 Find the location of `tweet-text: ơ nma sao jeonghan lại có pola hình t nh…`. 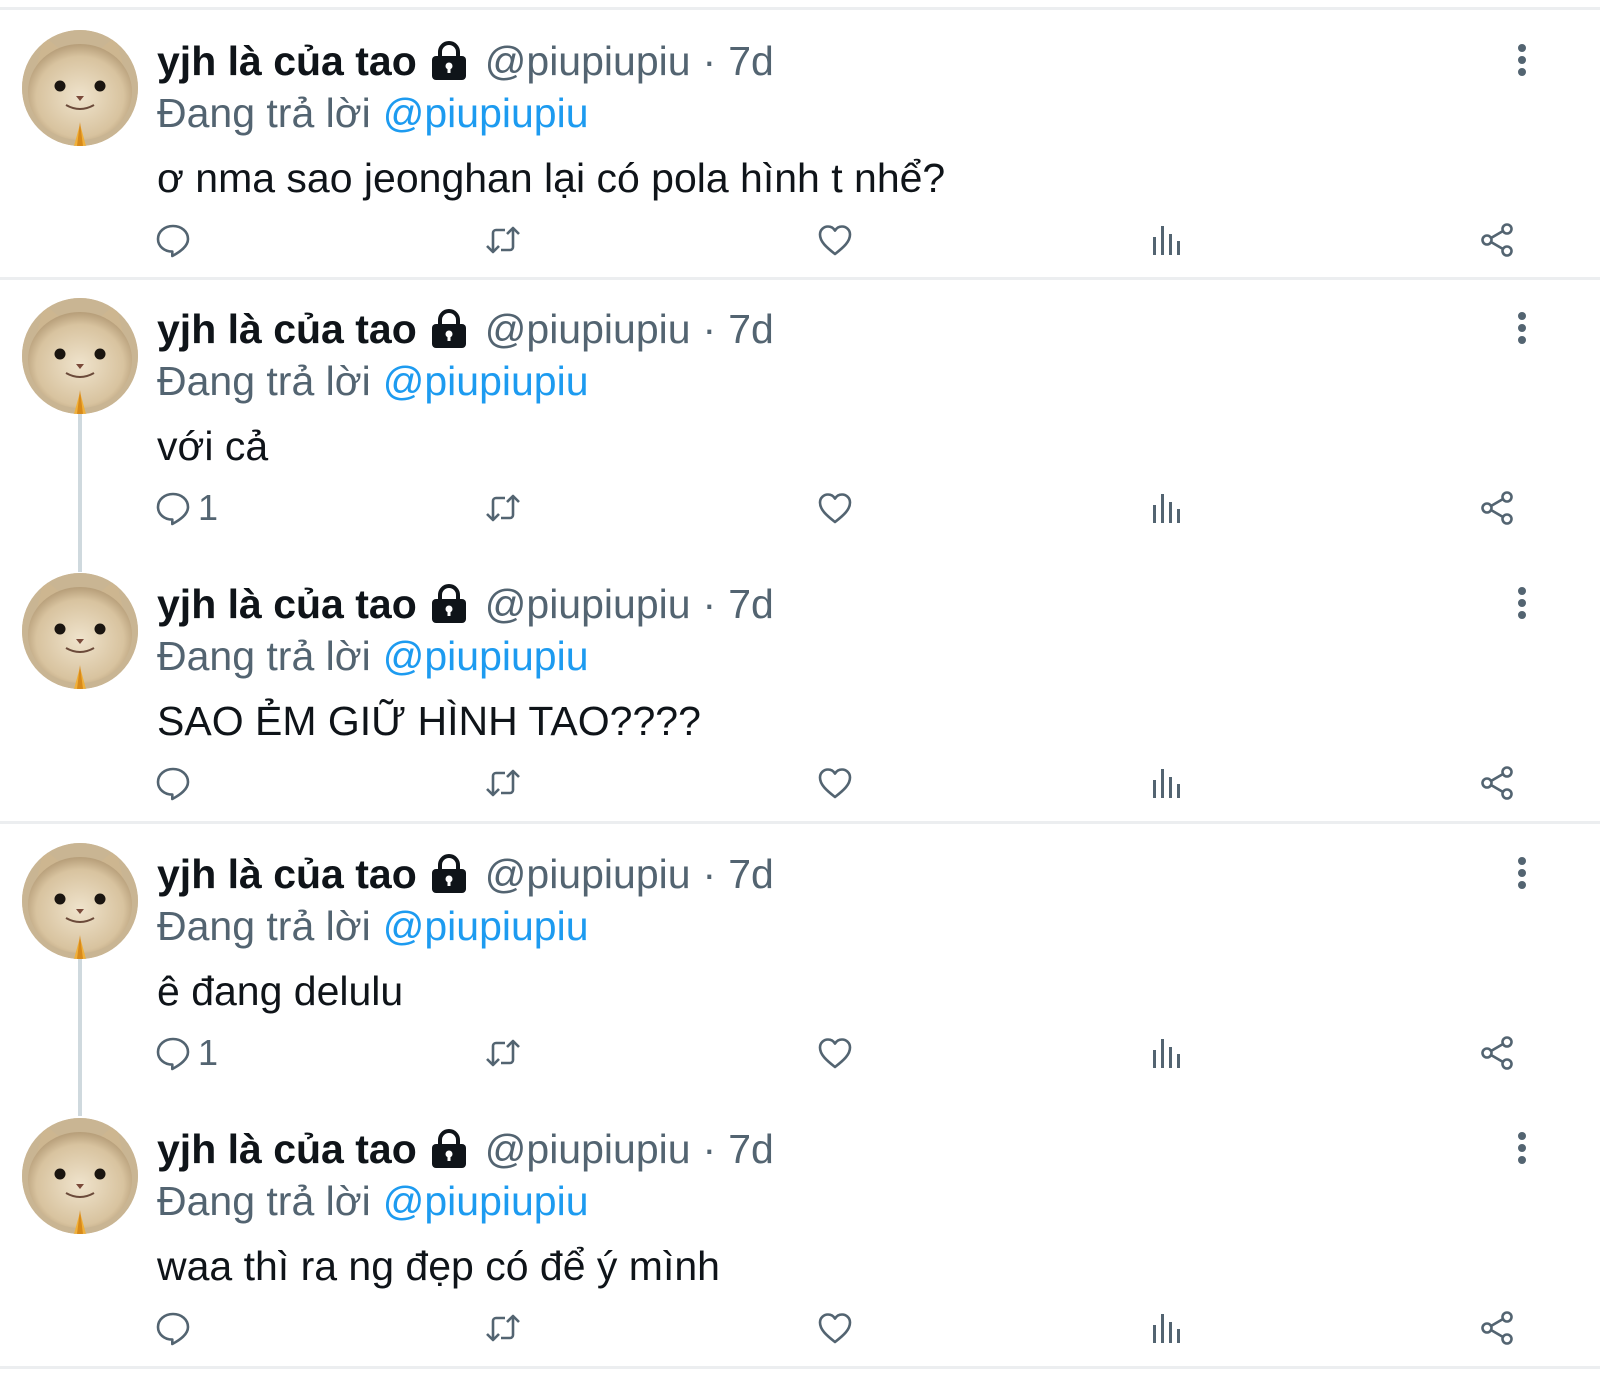

tweet-text: ơ nma sao jeonghan lại có pola hình t nh… is located at coordinates (551, 178).